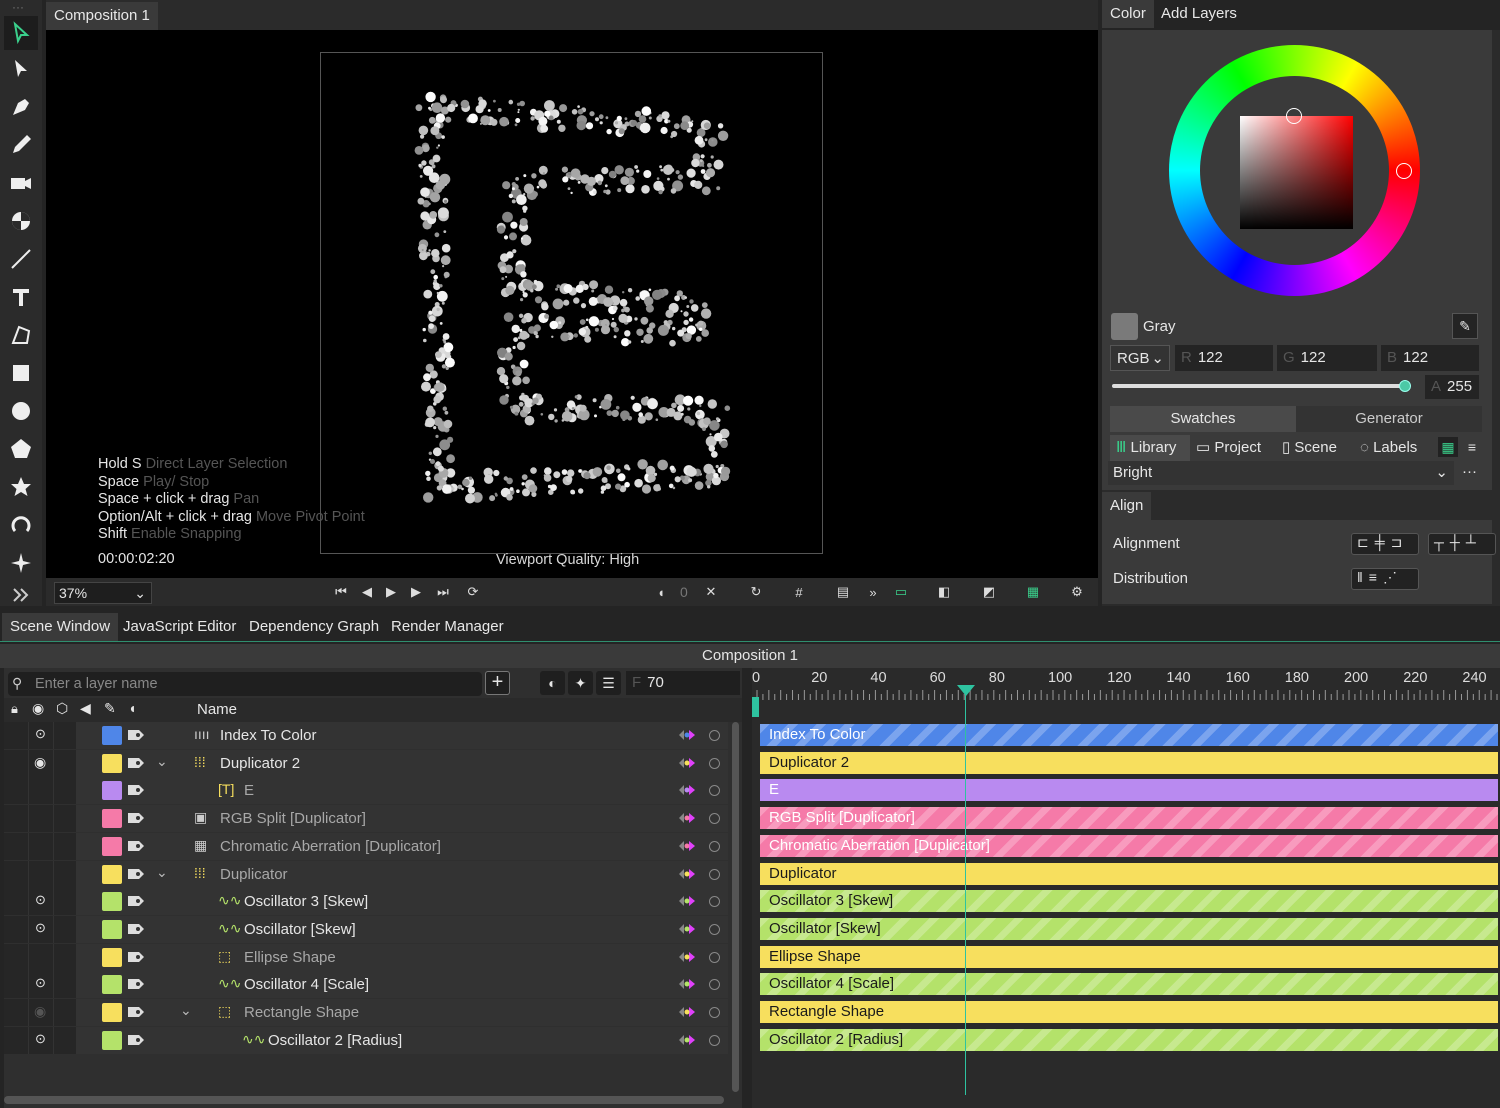 This screenshot has width=1500, height=1108. What do you see at coordinates (366, 985) in the screenshot?
I see `layer-row: ⊙ ∿∿ Oscillator 4 [Scale]` at bounding box center [366, 985].